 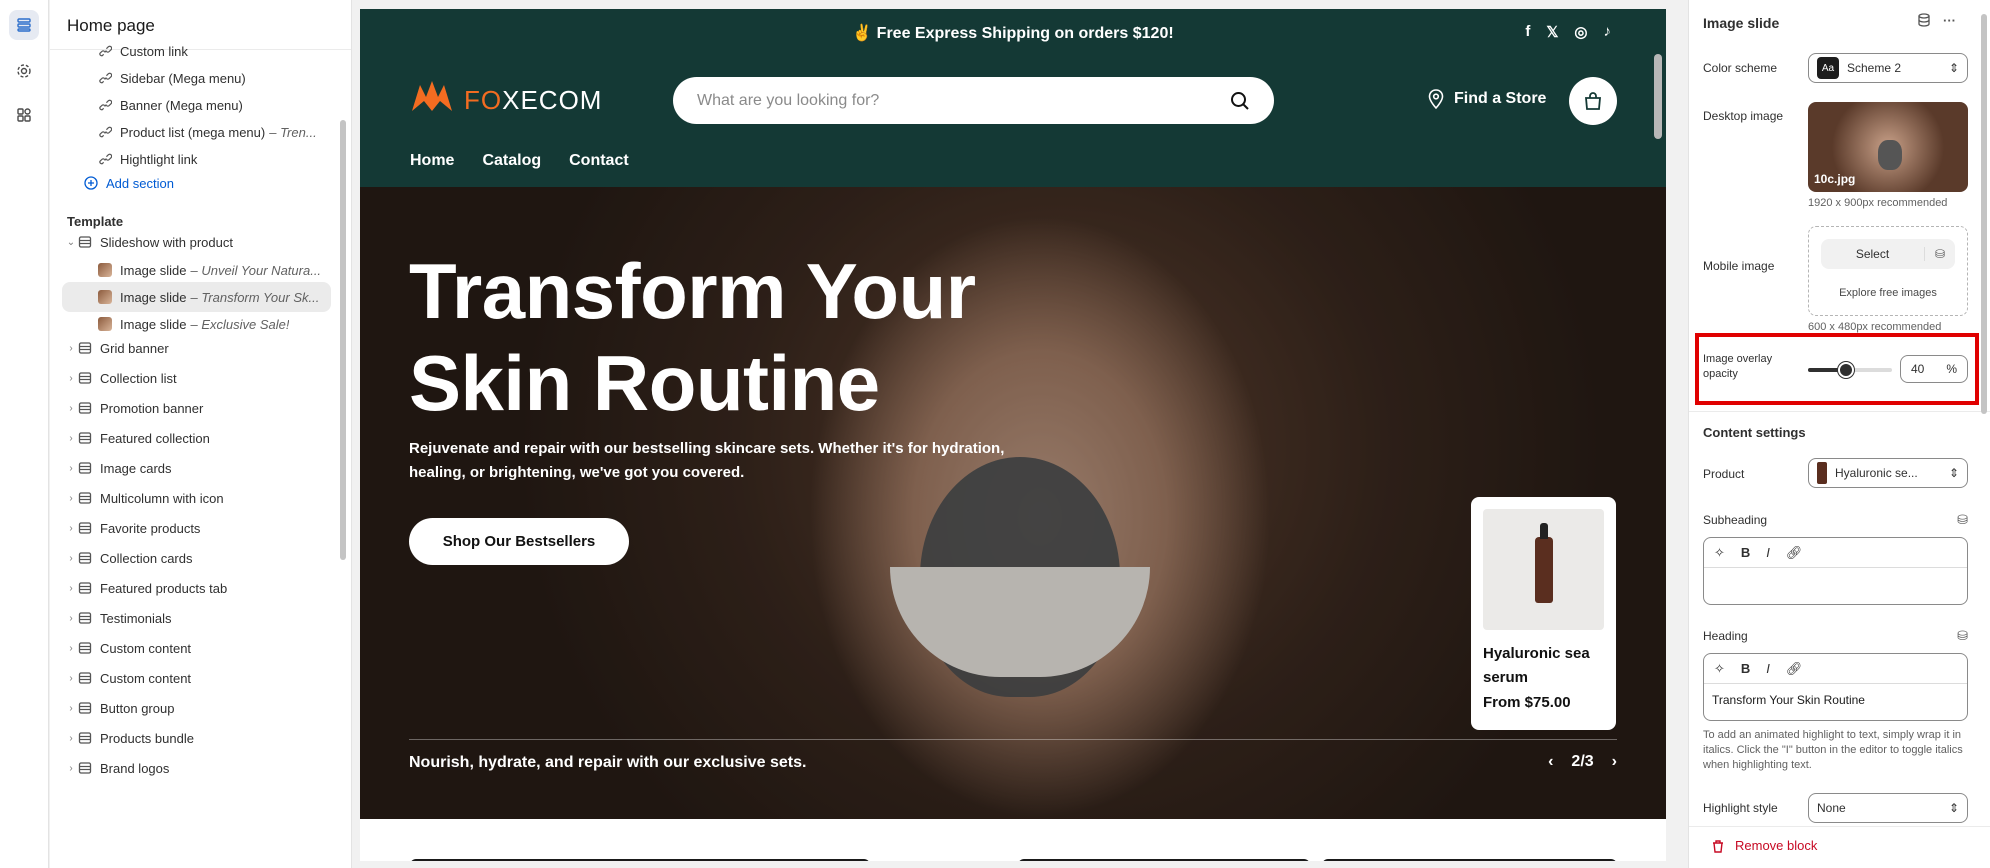 What do you see at coordinates (24, 25) in the screenshot?
I see `sections-icon` at bounding box center [24, 25].